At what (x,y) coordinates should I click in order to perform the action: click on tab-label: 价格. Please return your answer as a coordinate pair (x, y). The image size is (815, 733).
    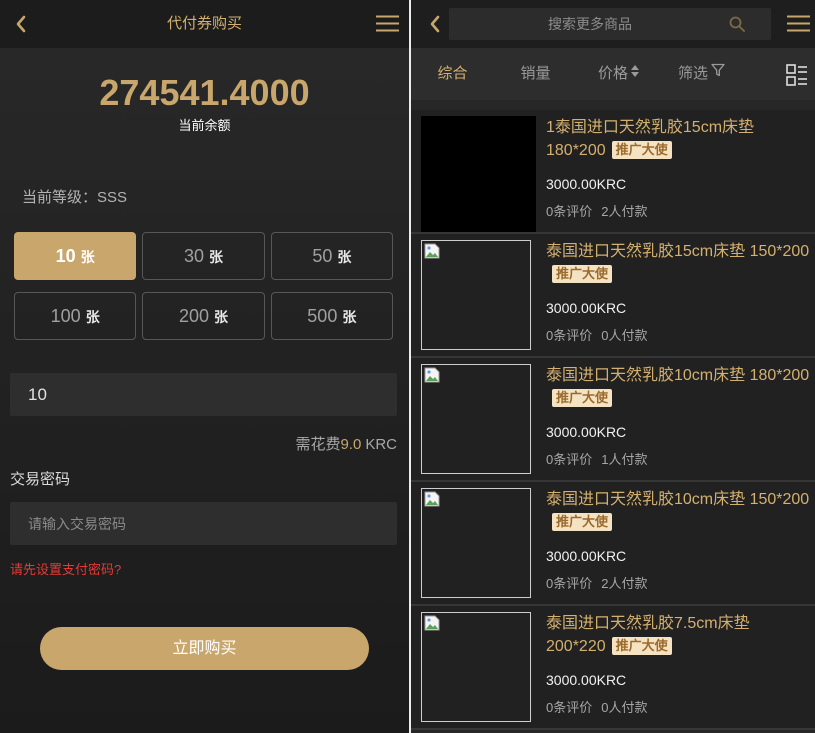
    Looking at the image, I should click on (612, 73).